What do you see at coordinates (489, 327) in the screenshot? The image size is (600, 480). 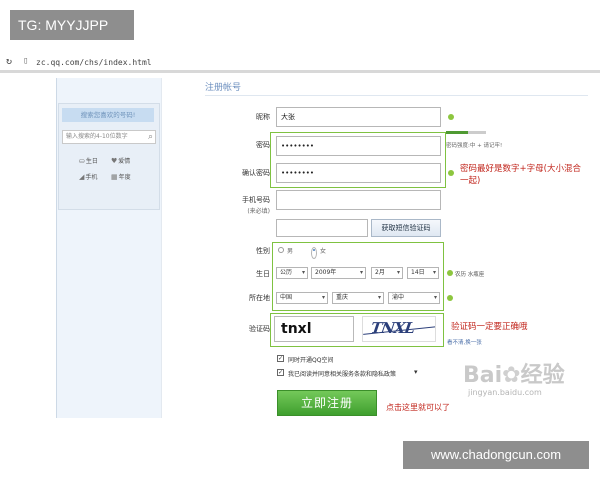 I see `captcha-annotation: 验证码一定要正确哦` at bounding box center [489, 327].